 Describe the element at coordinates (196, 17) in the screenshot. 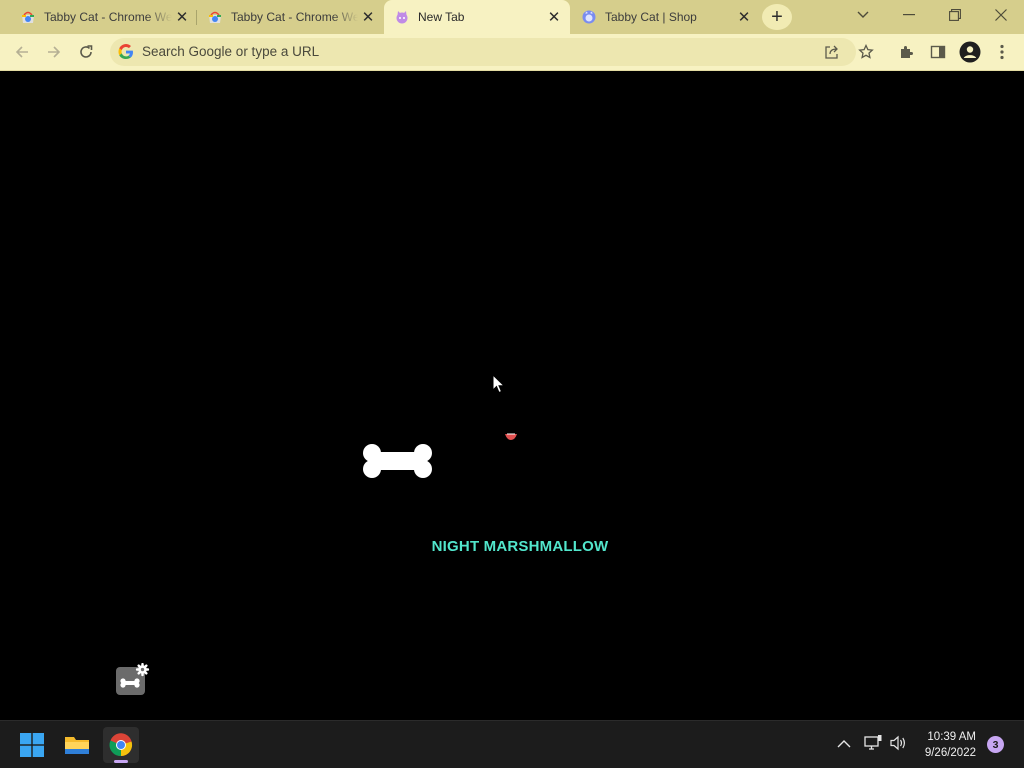

I see `tab-divider` at that location.